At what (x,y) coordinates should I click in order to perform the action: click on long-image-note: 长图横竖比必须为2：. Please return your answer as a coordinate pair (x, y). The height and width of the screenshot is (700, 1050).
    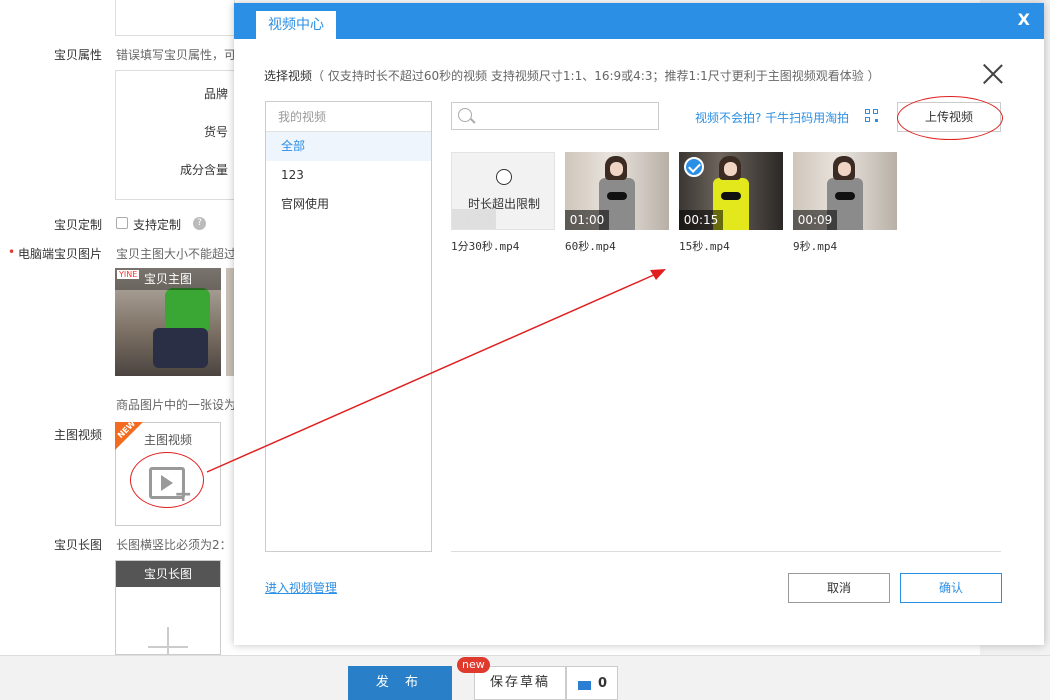
    Looking at the image, I should click on (174, 545).